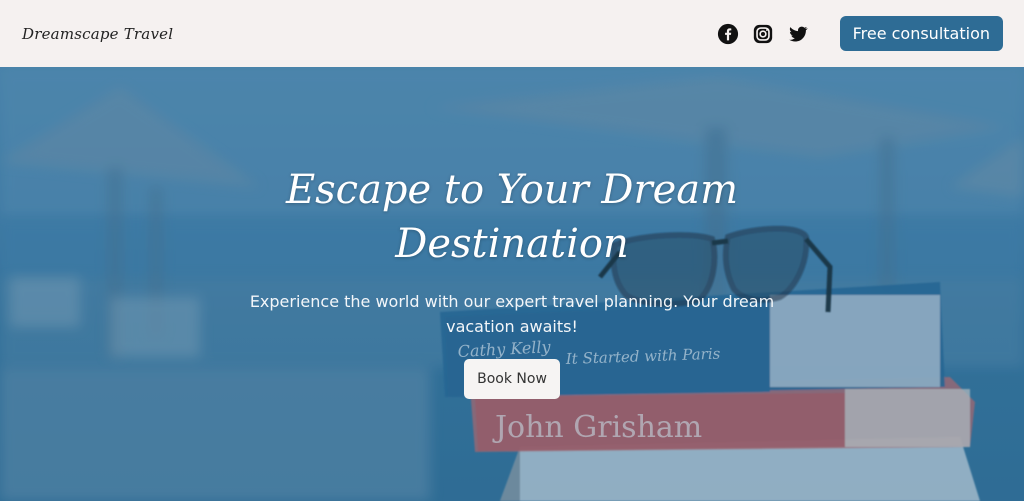  I want to click on header-actions: Free consultation, so click(860, 33).